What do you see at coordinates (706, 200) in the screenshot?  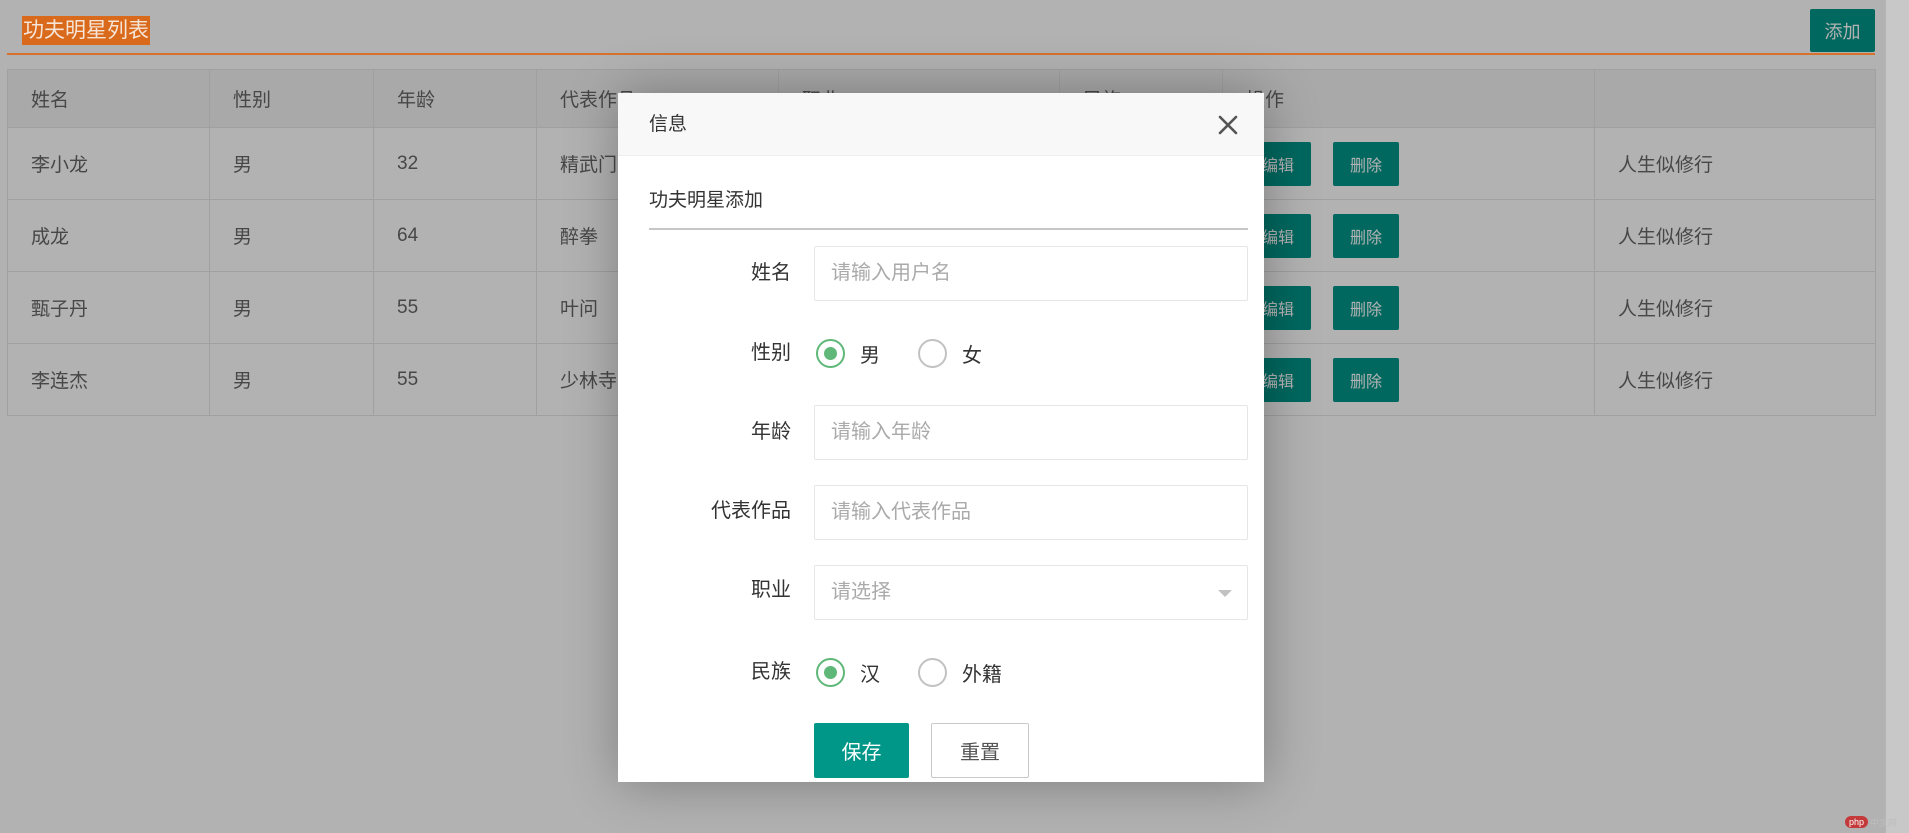 I see `form-title: 功夫明星添加` at bounding box center [706, 200].